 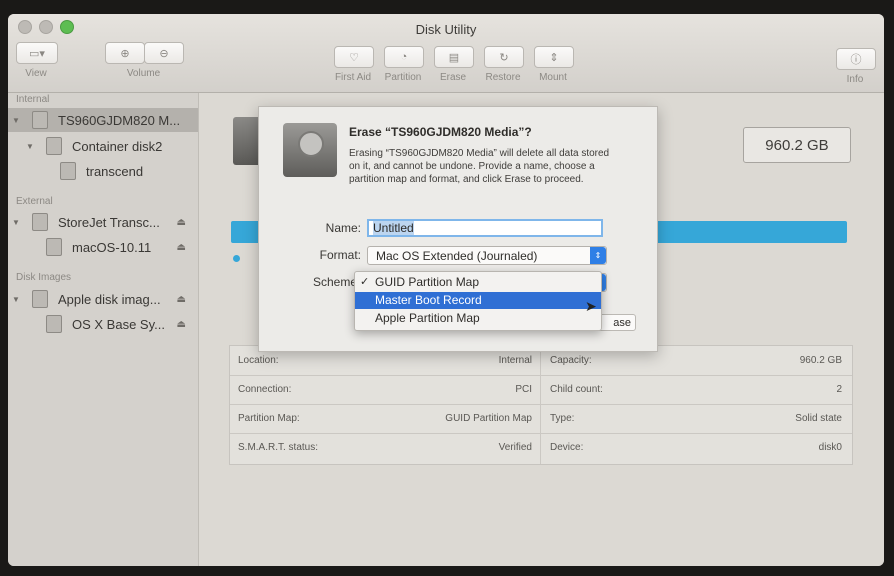 What do you see at coordinates (830, 447) in the screenshot?
I see `device-value: disk0` at bounding box center [830, 447].